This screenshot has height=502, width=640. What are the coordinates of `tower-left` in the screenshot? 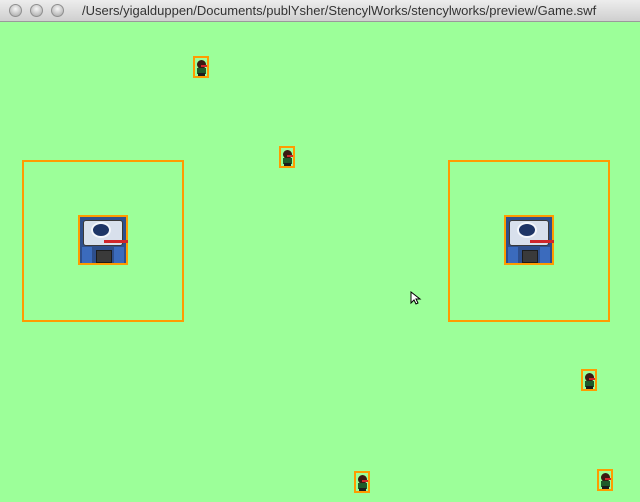 It's located at (103, 240).